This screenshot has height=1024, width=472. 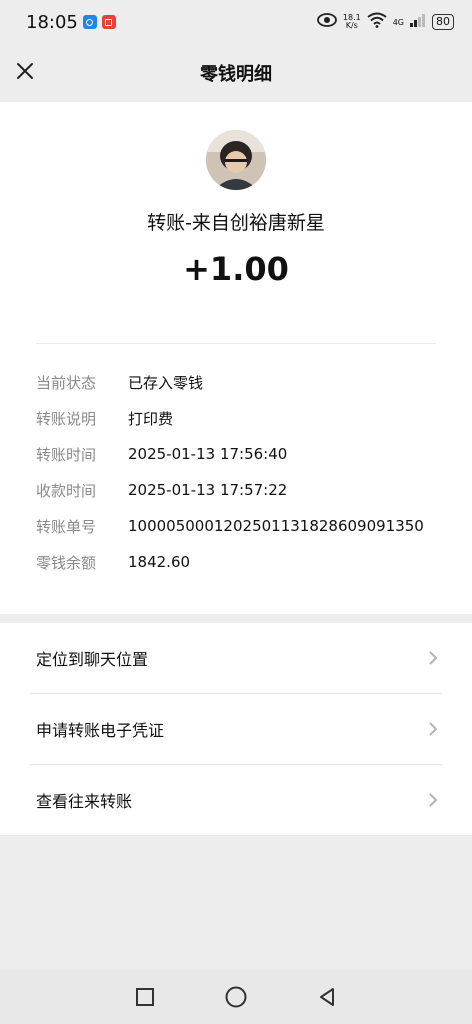 What do you see at coordinates (236, 22) in the screenshot?
I see `status-bar: 18:05 18.1 K/s 4G 80` at bounding box center [236, 22].